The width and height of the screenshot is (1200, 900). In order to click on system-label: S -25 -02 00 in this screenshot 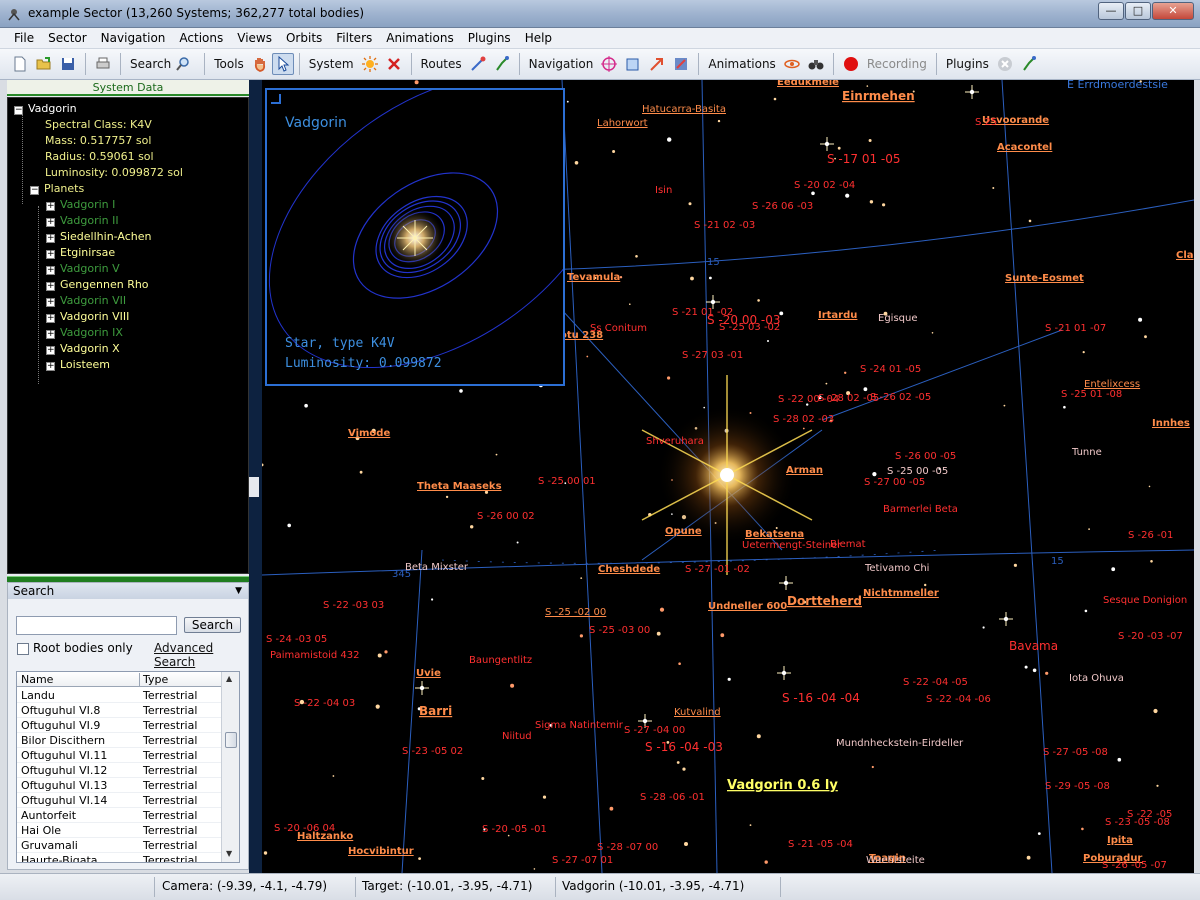, I will do `click(575, 612)`.